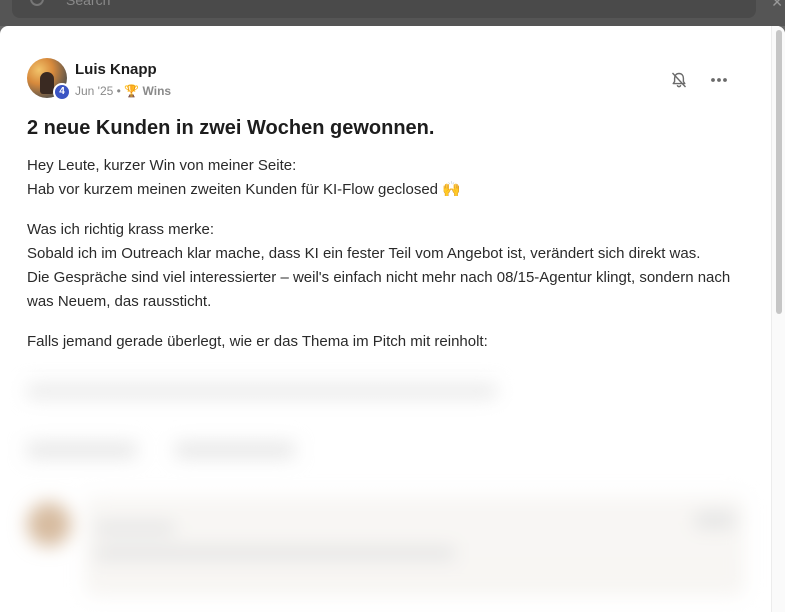  I want to click on post-title: 2 neue Kunden in zwei Wochen gewonnen., so click(231, 128).